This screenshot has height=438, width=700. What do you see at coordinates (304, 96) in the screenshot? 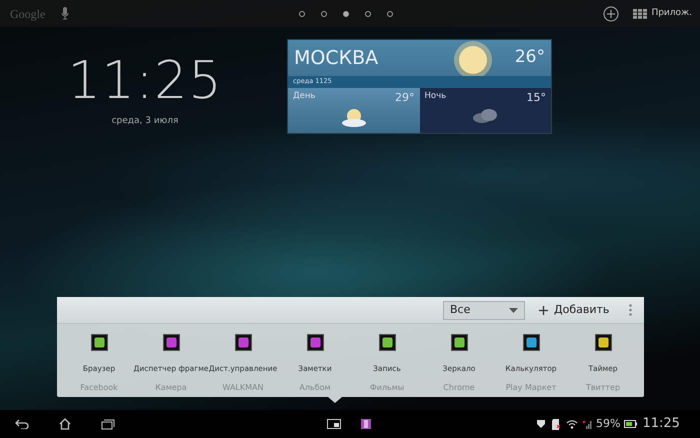
I see `day-label: День` at bounding box center [304, 96].